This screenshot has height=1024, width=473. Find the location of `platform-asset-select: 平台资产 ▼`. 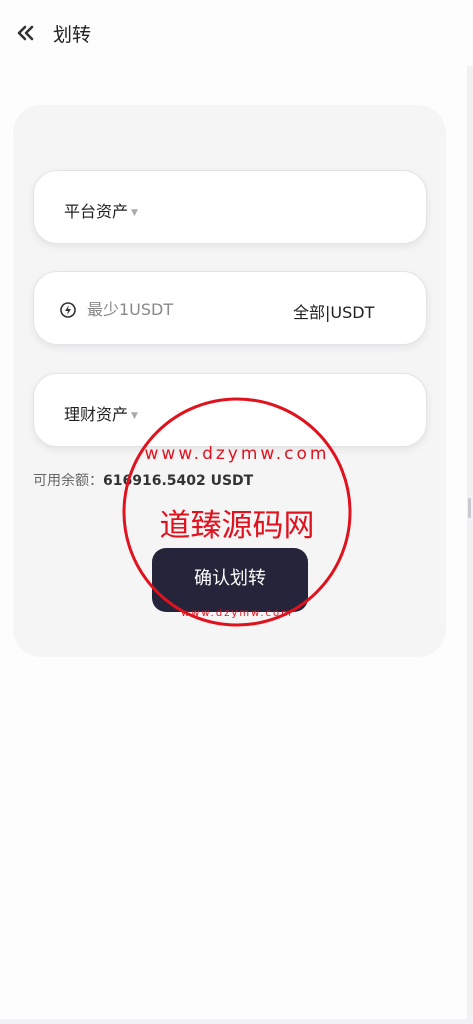

platform-asset-select: 平台资产 ▼ is located at coordinates (230, 207).